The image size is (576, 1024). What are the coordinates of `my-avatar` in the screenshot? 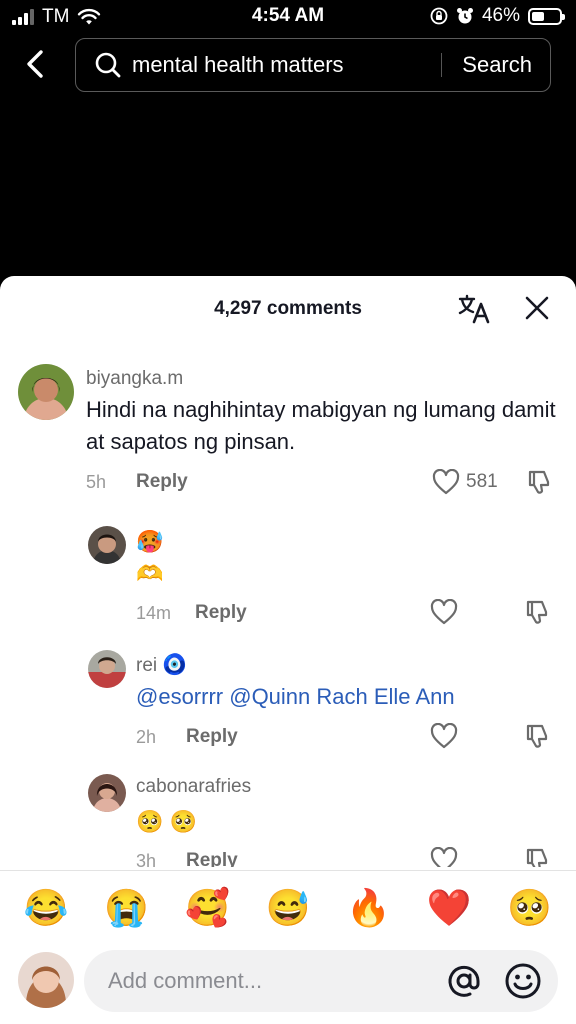 It's located at (46, 980).